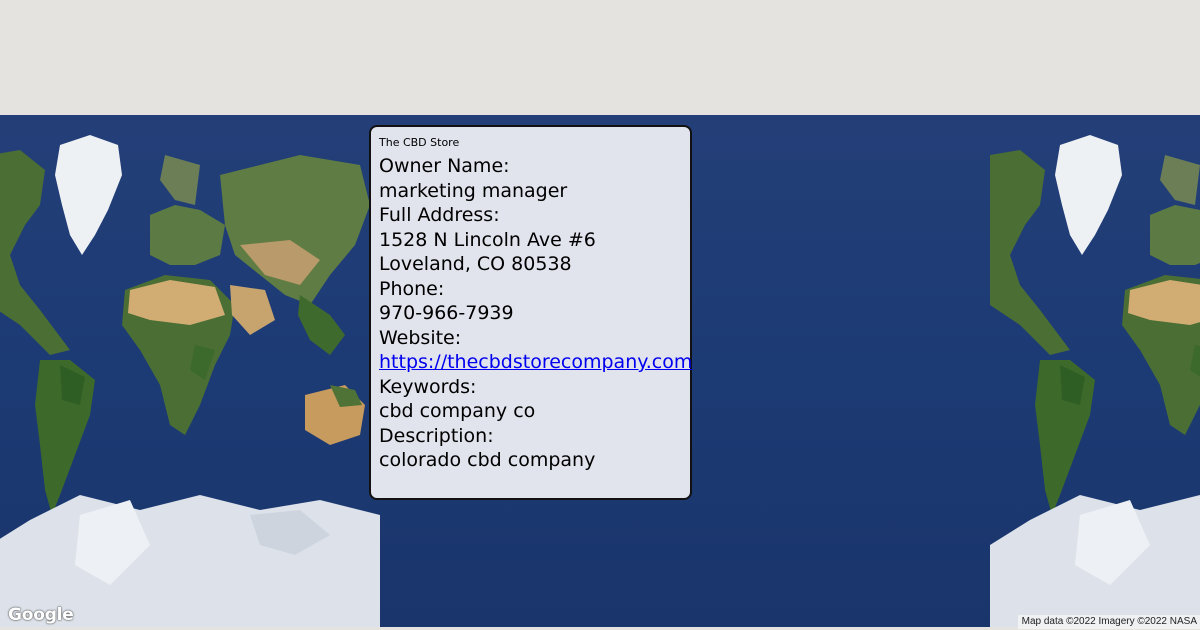  Describe the element at coordinates (412, 288) in the screenshot. I see `phone-label: Phone:` at that location.